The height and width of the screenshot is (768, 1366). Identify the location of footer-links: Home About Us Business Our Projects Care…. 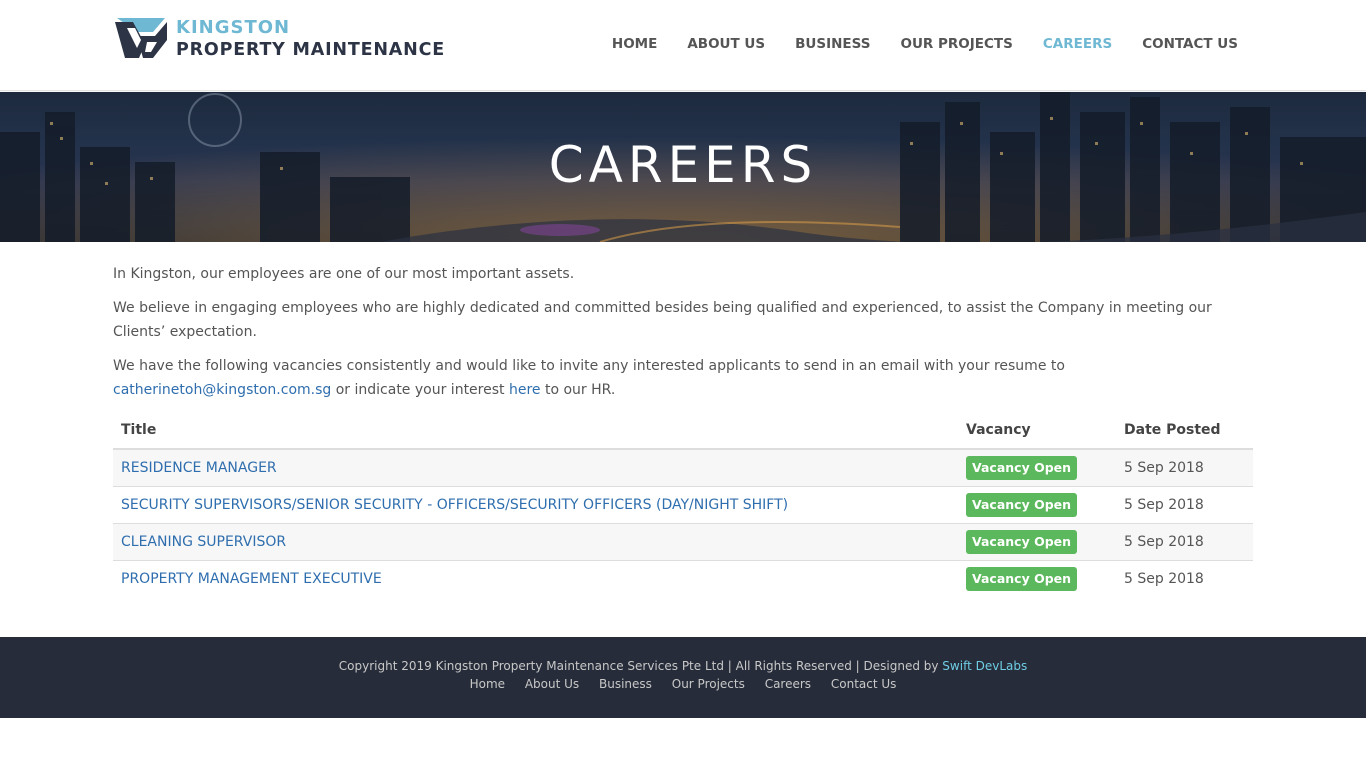
(683, 684).